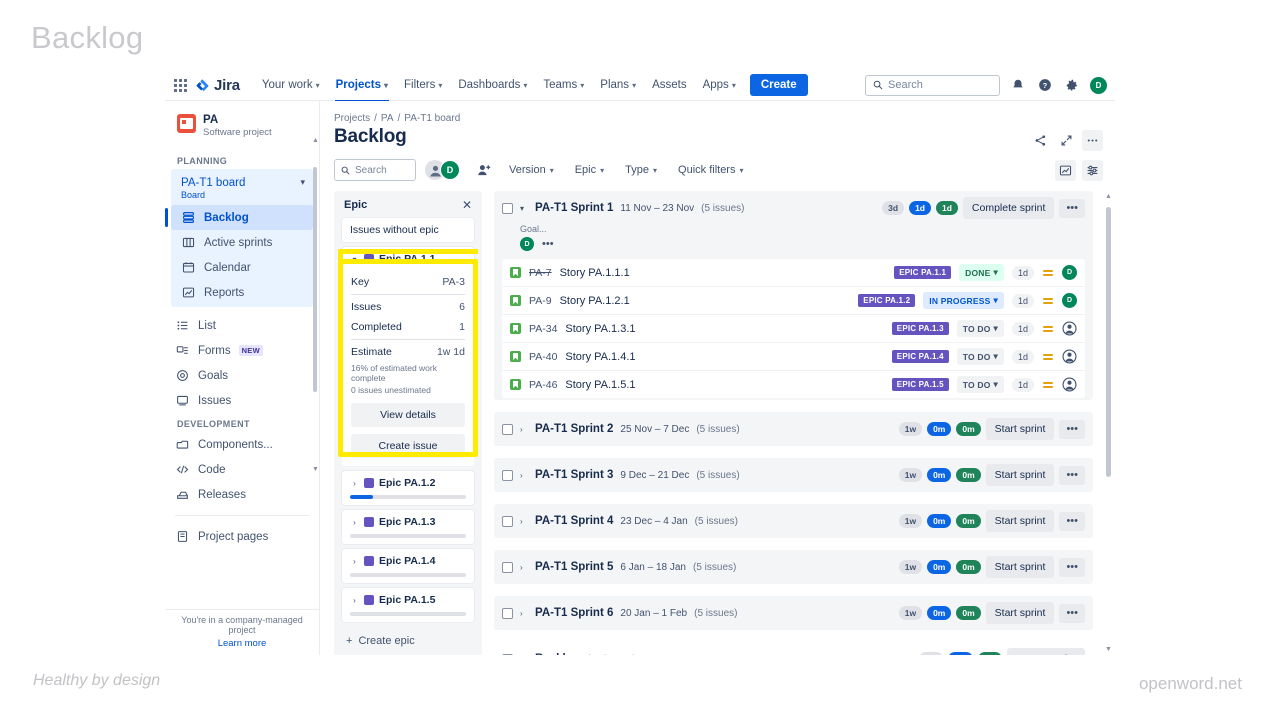 This screenshot has height=720, width=1280. I want to click on issue-epic-tag: EPIC PA.1.5, so click(920, 384).